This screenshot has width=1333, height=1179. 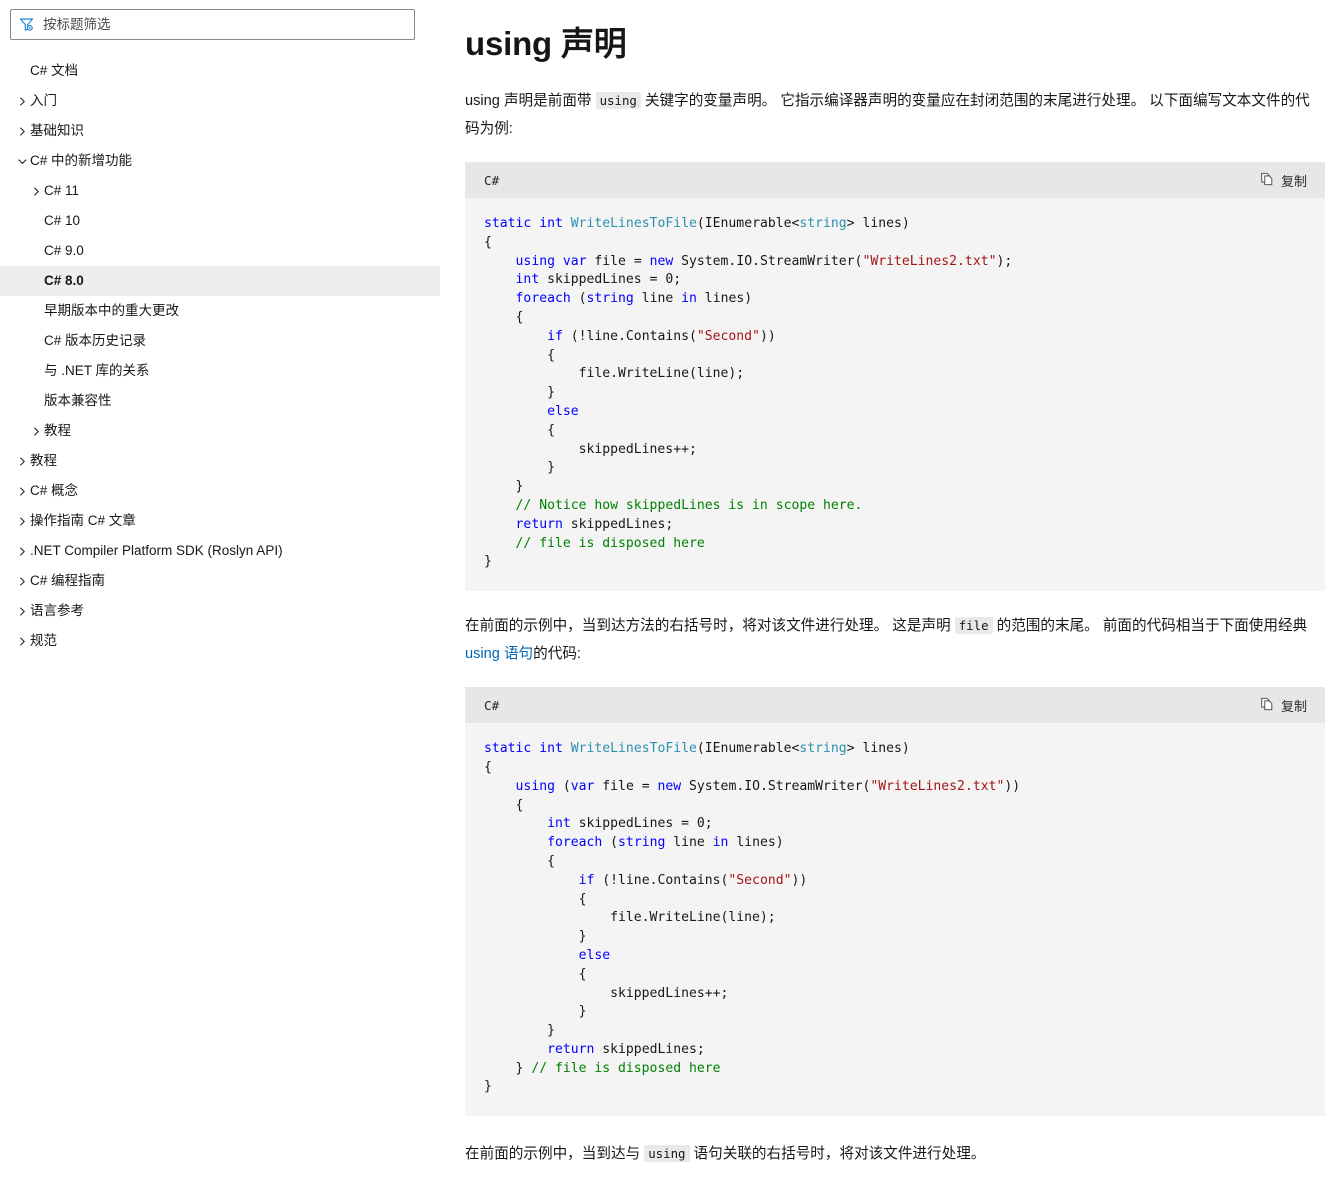 What do you see at coordinates (555, 1154) in the screenshot?
I see `para3-seg1: 在前面的示例中，当到达与` at bounding box center [555, 1154].